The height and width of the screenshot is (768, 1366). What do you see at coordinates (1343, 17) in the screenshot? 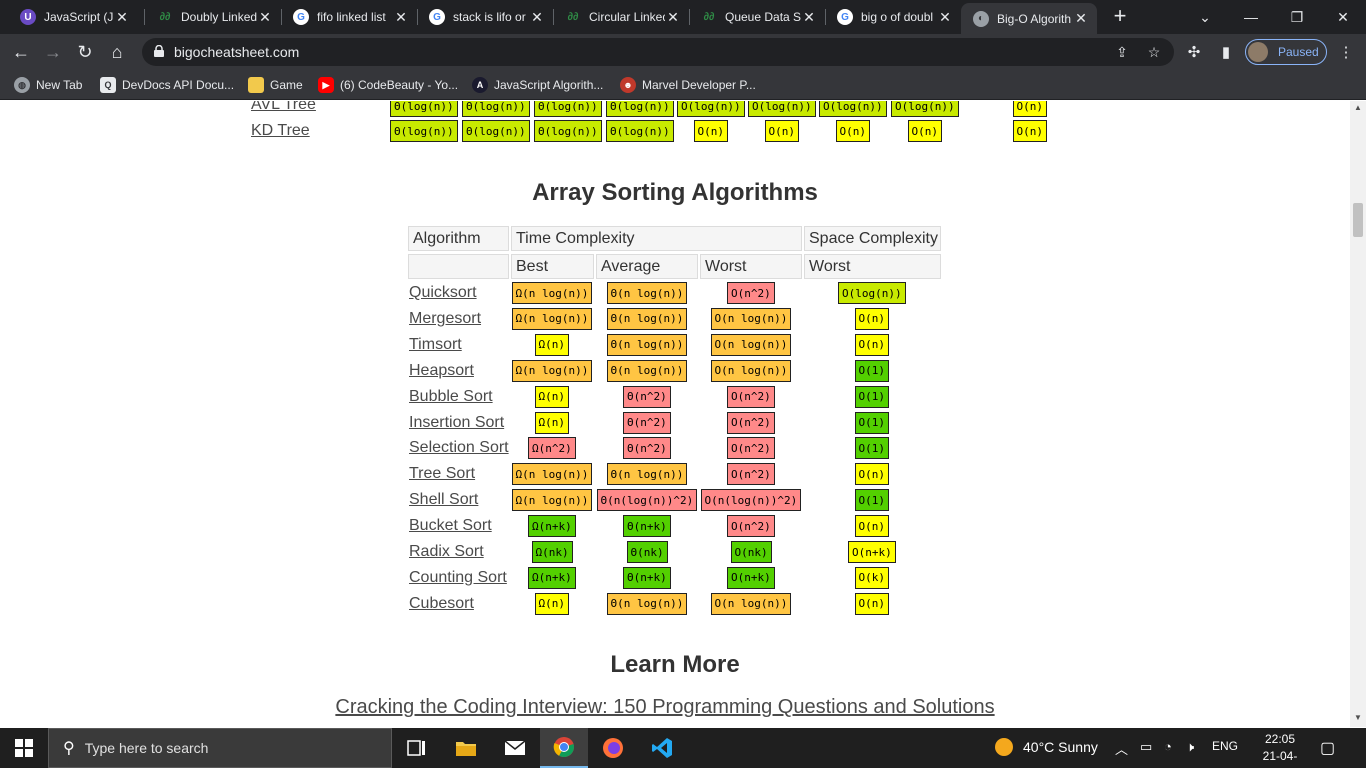
I see `close-window-button: ✕` at bounding box center [1343, 17].